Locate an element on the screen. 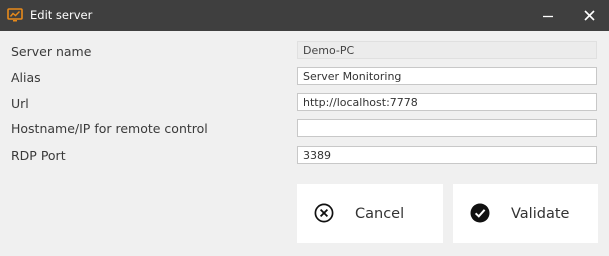 Image resolution: width=609 pixels, height=256 pixels. minimize-icon is located at coordinates (548, 15).